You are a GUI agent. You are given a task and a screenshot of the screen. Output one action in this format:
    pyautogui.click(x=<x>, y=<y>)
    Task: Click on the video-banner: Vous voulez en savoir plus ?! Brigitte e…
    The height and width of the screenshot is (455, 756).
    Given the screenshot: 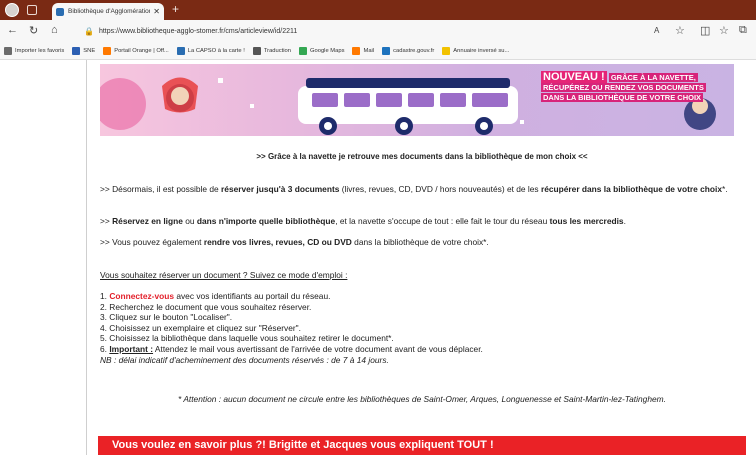 What is the action you would take?
    pyautogui.click(x=422, y=445)
    